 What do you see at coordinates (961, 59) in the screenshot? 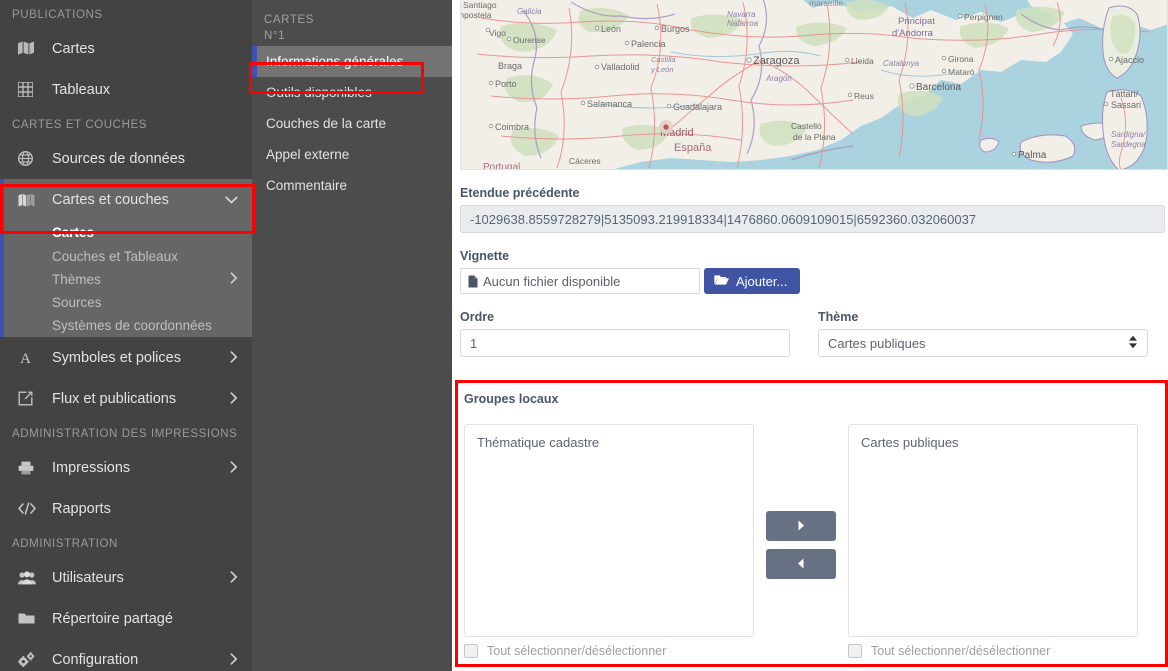
I see `svg-text: Girona` at bounding box center [961, 59].